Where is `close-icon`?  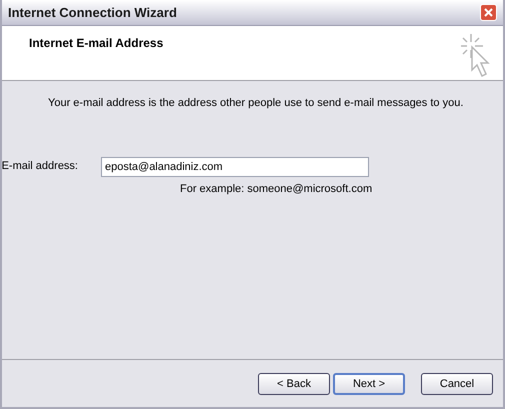 close-icon is located at coordinates (488, 12).